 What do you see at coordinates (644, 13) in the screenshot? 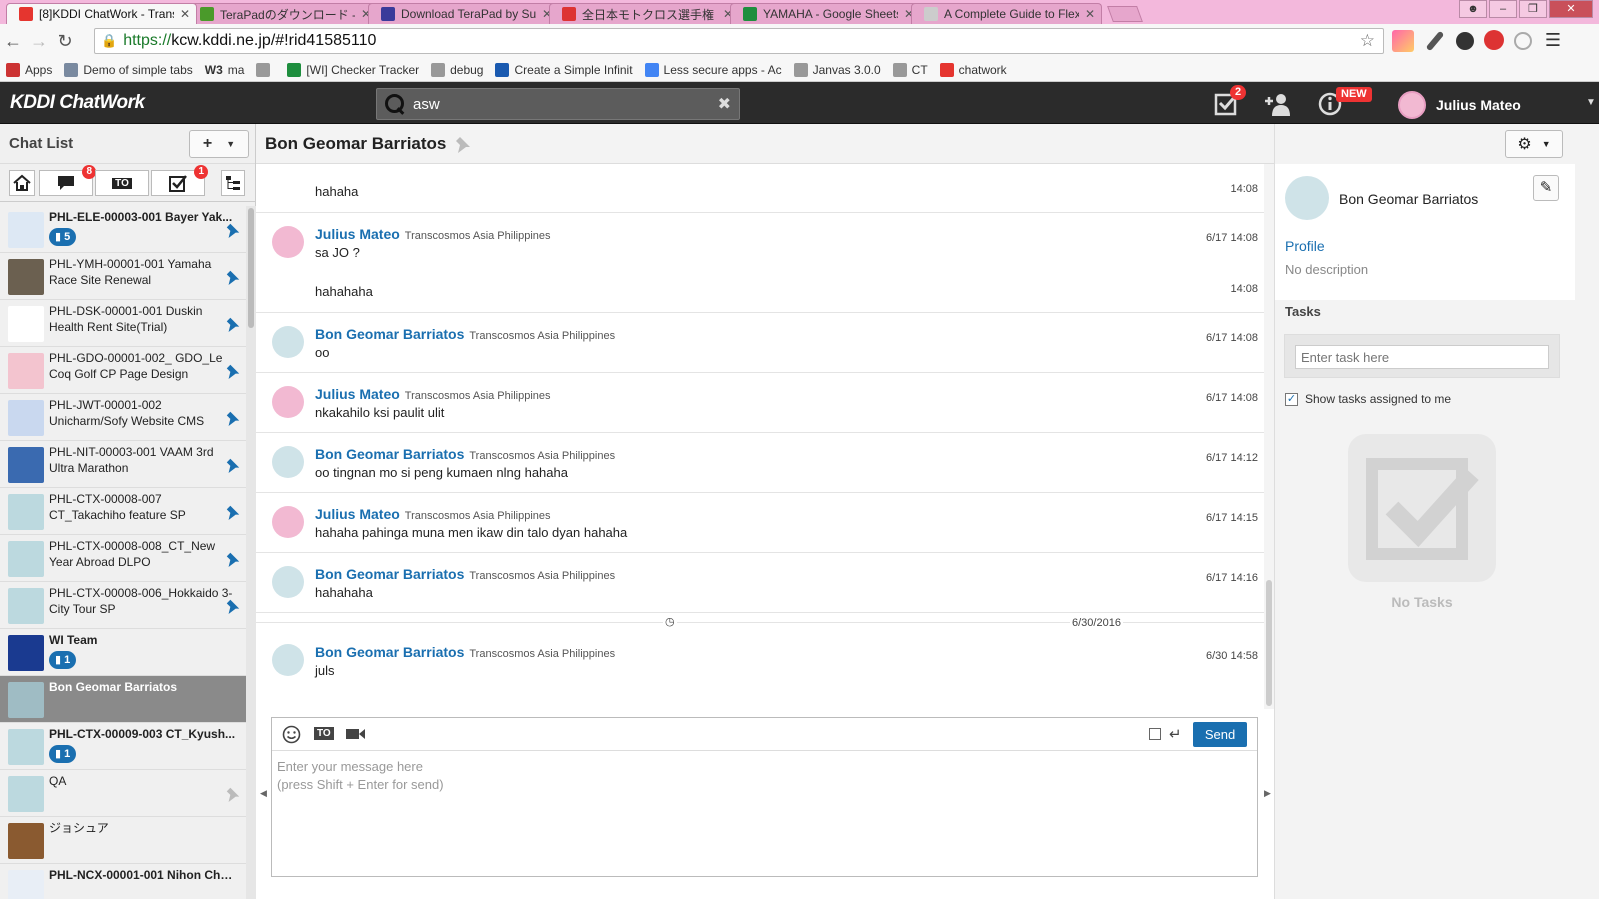
I see `browser-tab: 全日本モトクロス選手権 ✕` at bounding box center [644, 13].